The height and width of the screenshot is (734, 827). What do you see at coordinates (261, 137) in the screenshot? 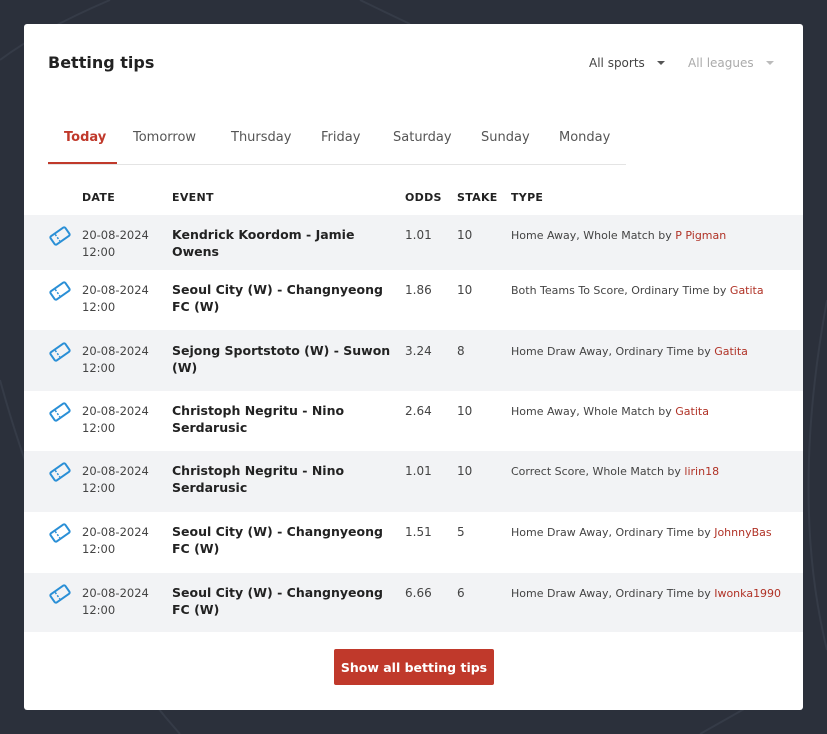
I see `tab-thursday: Thursday` at bounding box center [261, 137].